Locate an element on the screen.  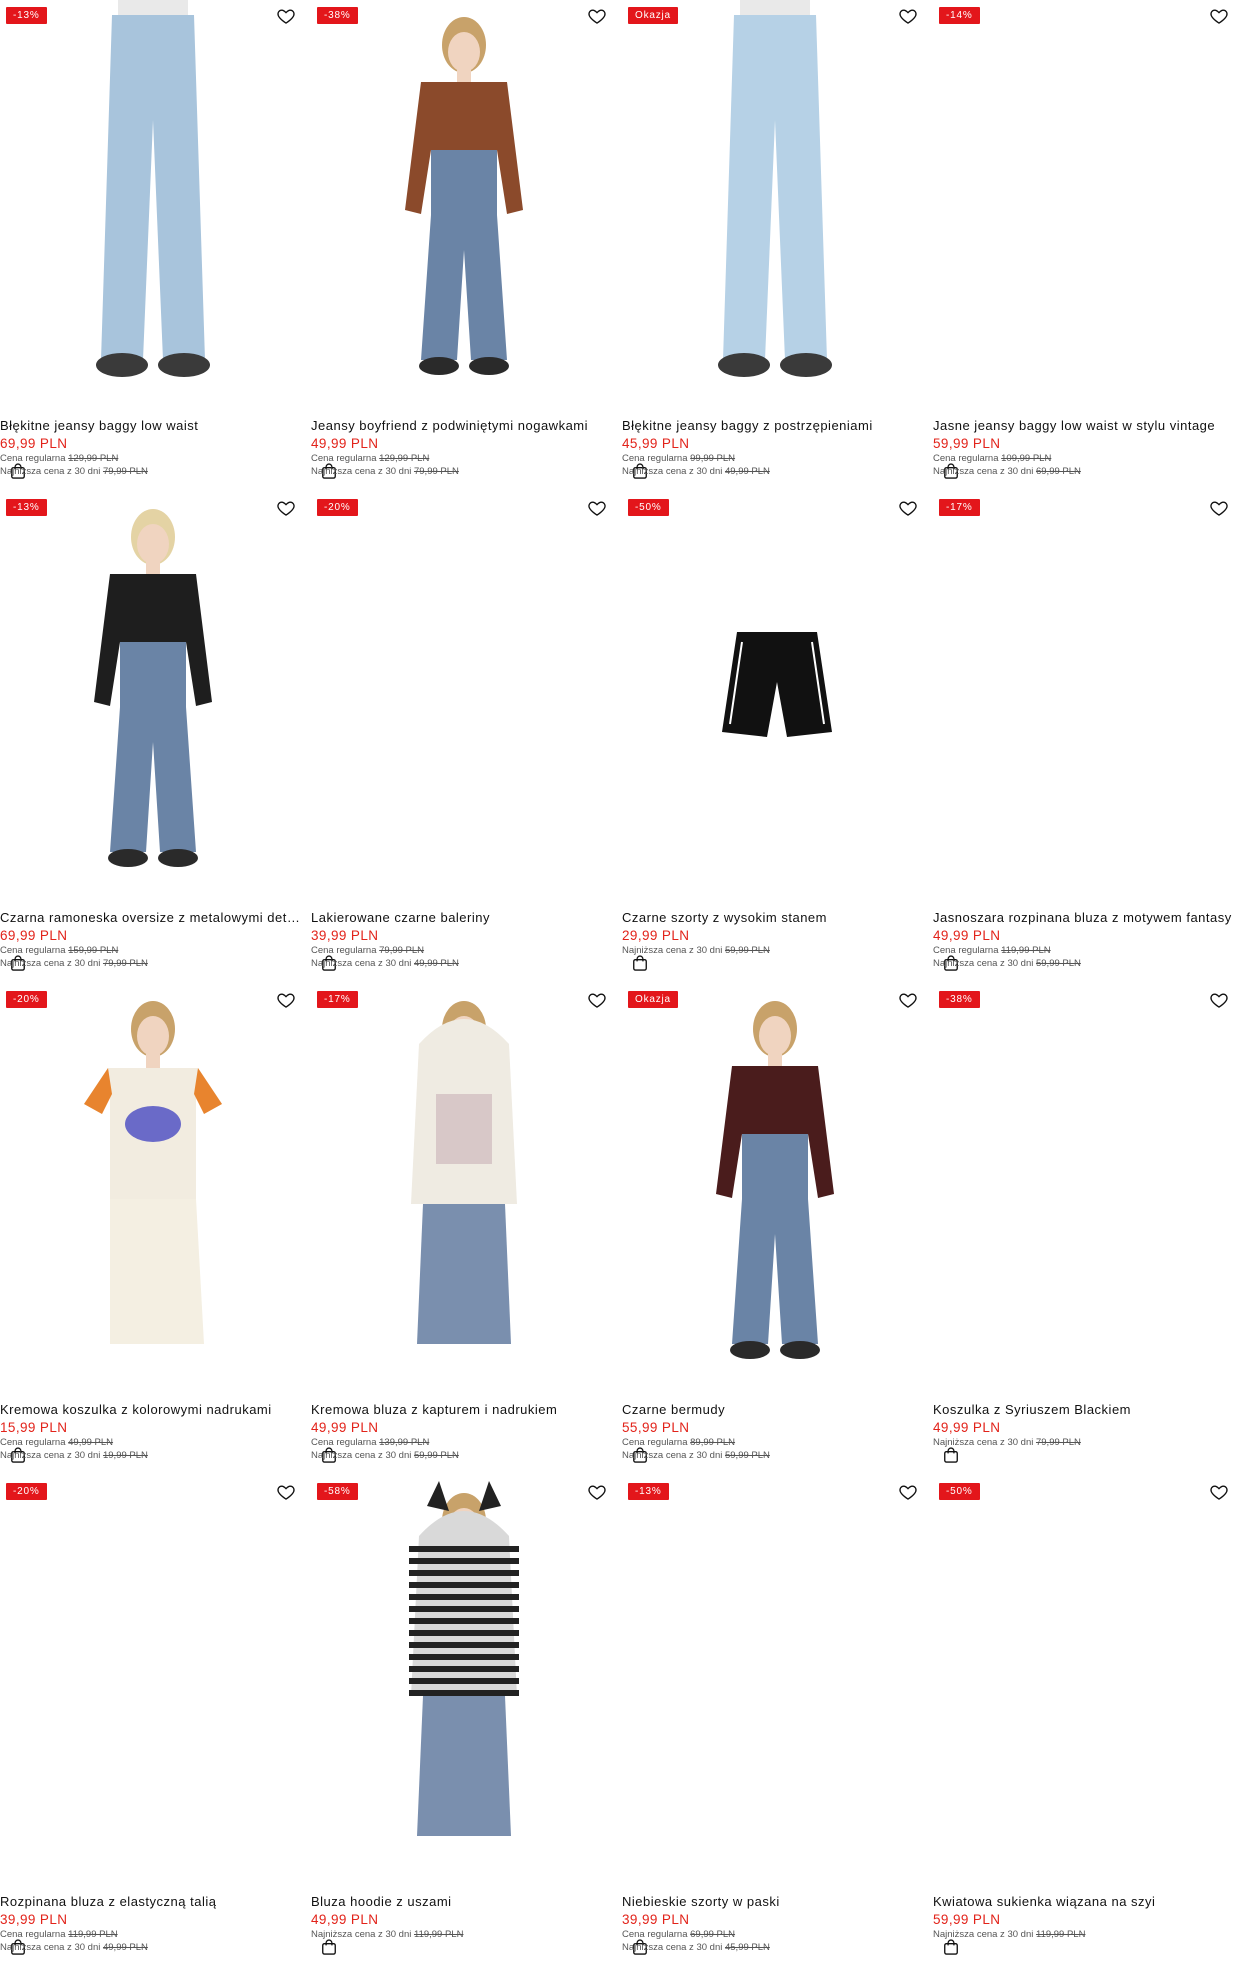
regular-price: 79,99 PLN is located at coordinates (402, 950).